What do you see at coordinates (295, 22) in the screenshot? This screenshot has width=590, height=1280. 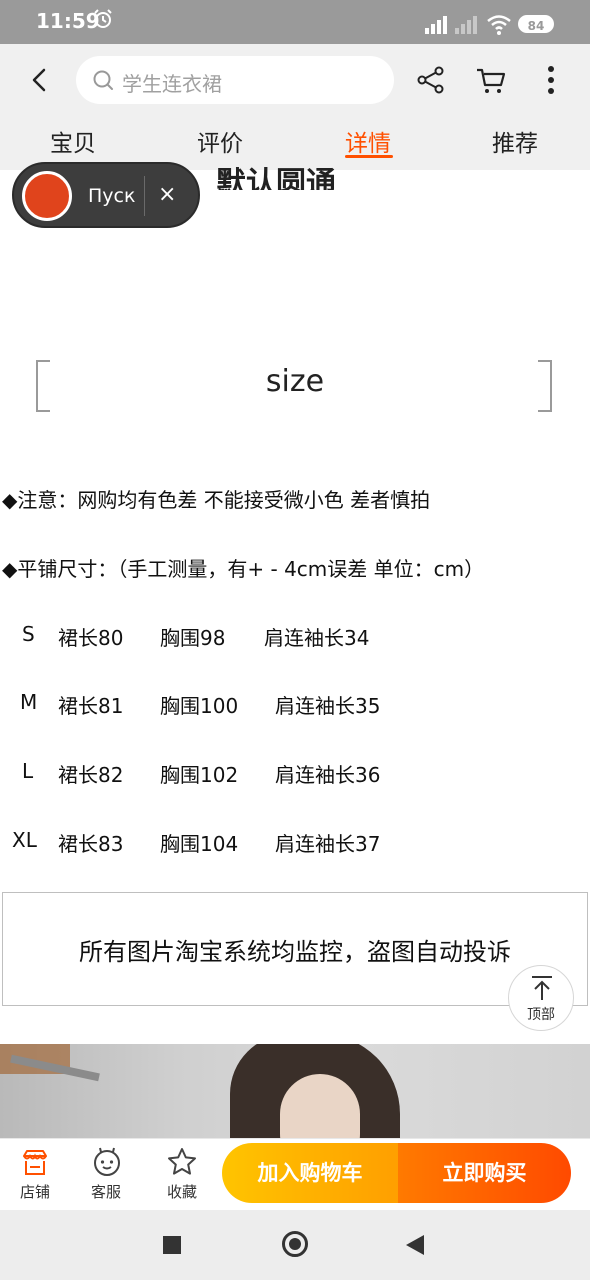 I see `status-bar: 11:59 84` at bounding box center [295, 22].